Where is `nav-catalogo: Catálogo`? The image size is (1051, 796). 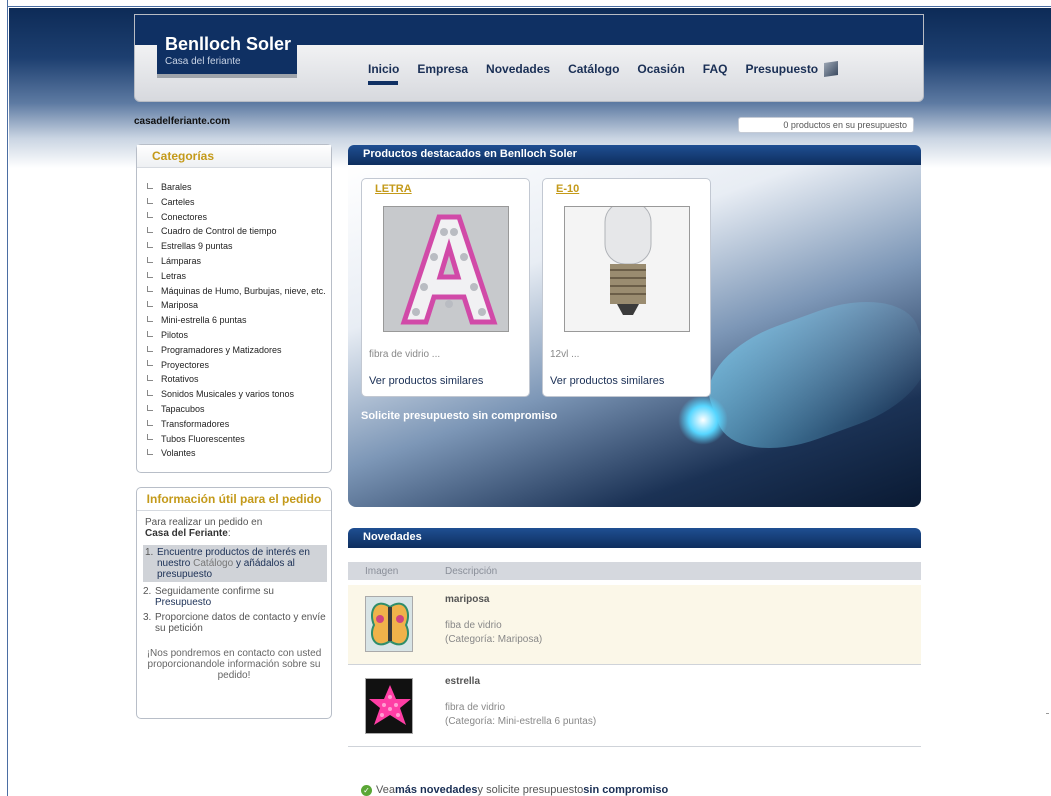
nav-catalogo: Catálogo is located at coordinates (593, 69).